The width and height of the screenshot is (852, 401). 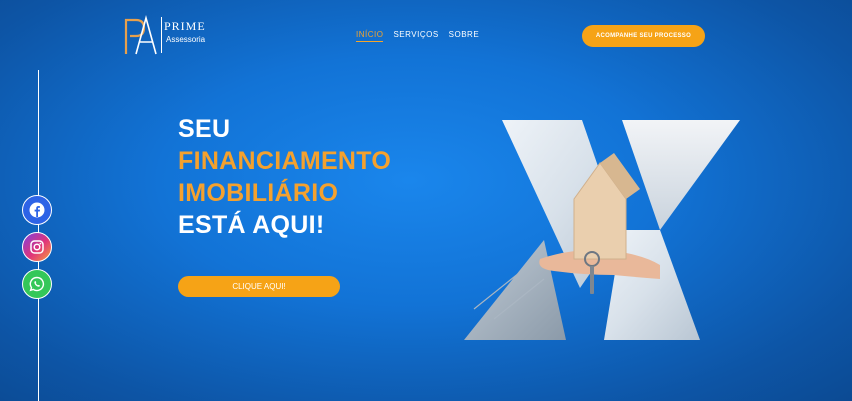 I want to click on facebook-button, so click(x=37, y=210).